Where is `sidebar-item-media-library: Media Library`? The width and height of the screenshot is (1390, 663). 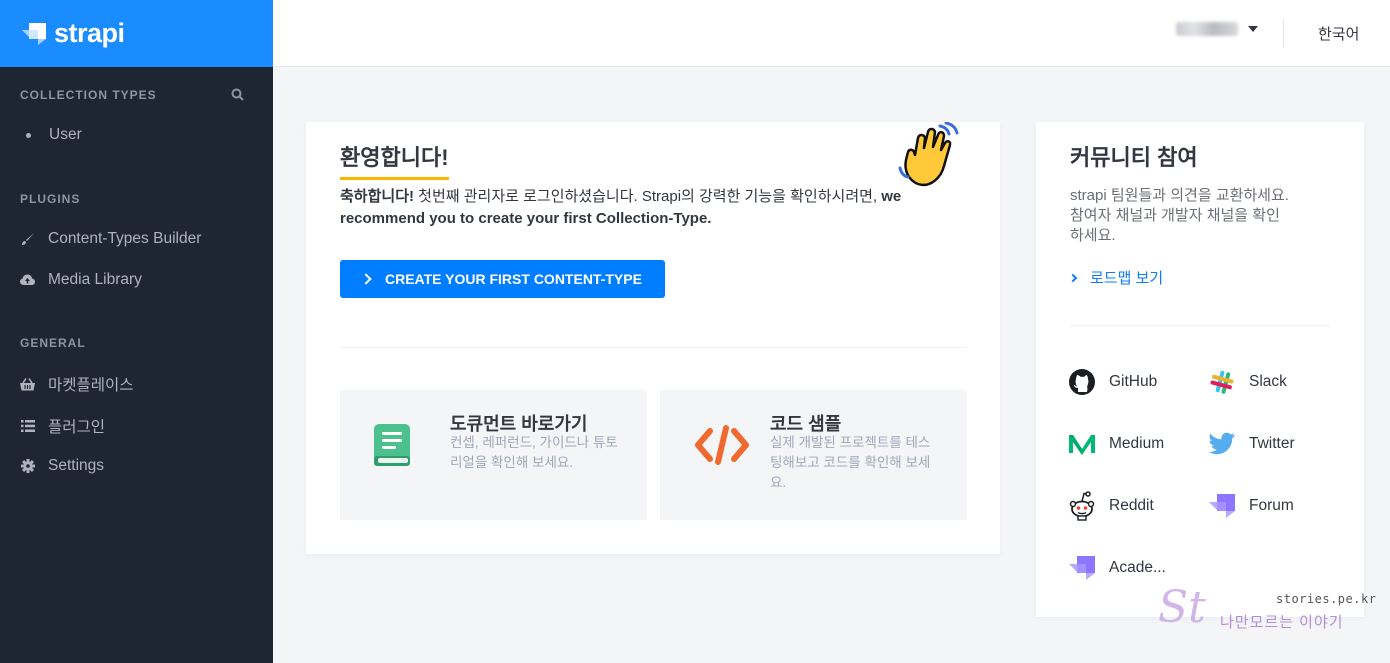 sidebar-item-media-library: Media Library is located at coordinates (81, 280).